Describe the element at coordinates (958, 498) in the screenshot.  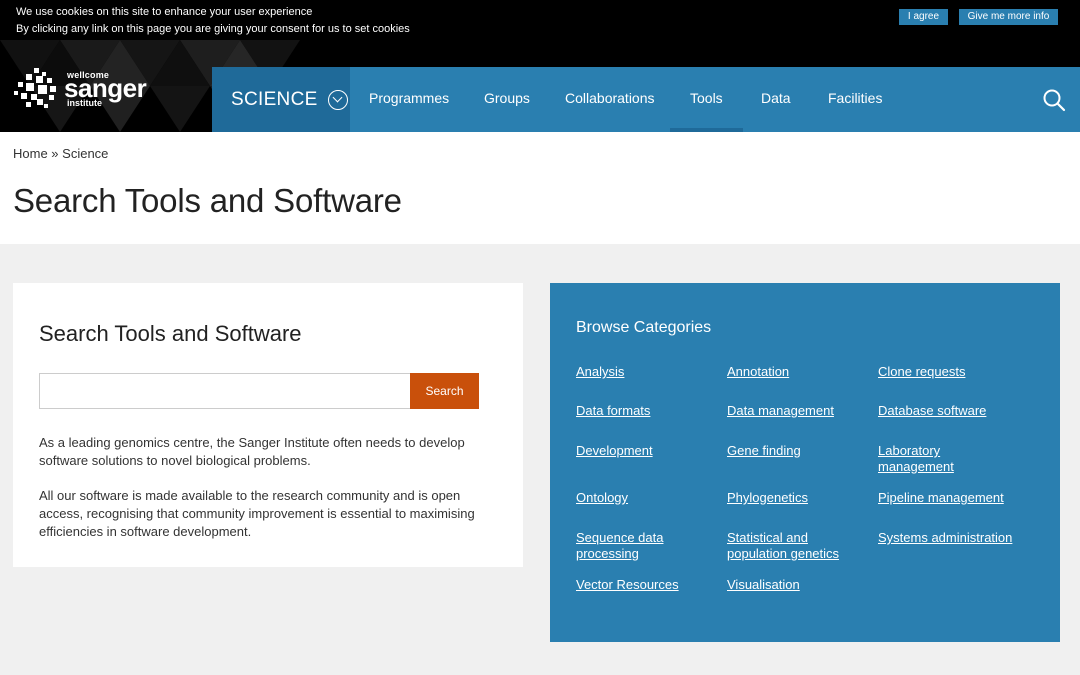
I see `category-link-pipeline-management: Pipeline management` at that location.